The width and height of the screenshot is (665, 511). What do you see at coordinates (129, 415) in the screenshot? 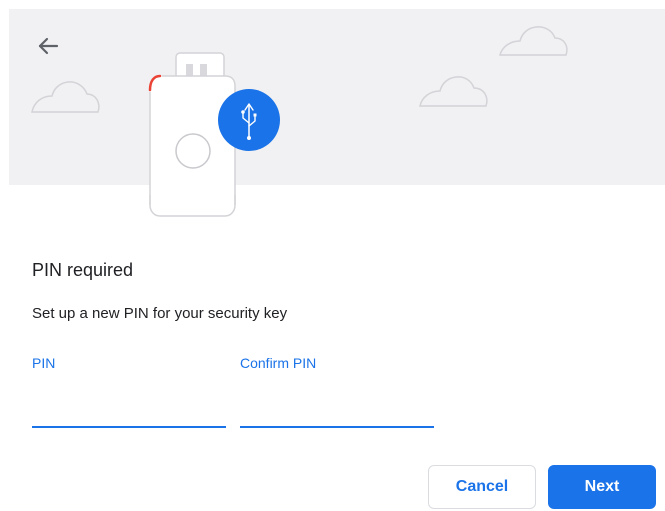
I see `pin-input` at bounding box center [129, 415].